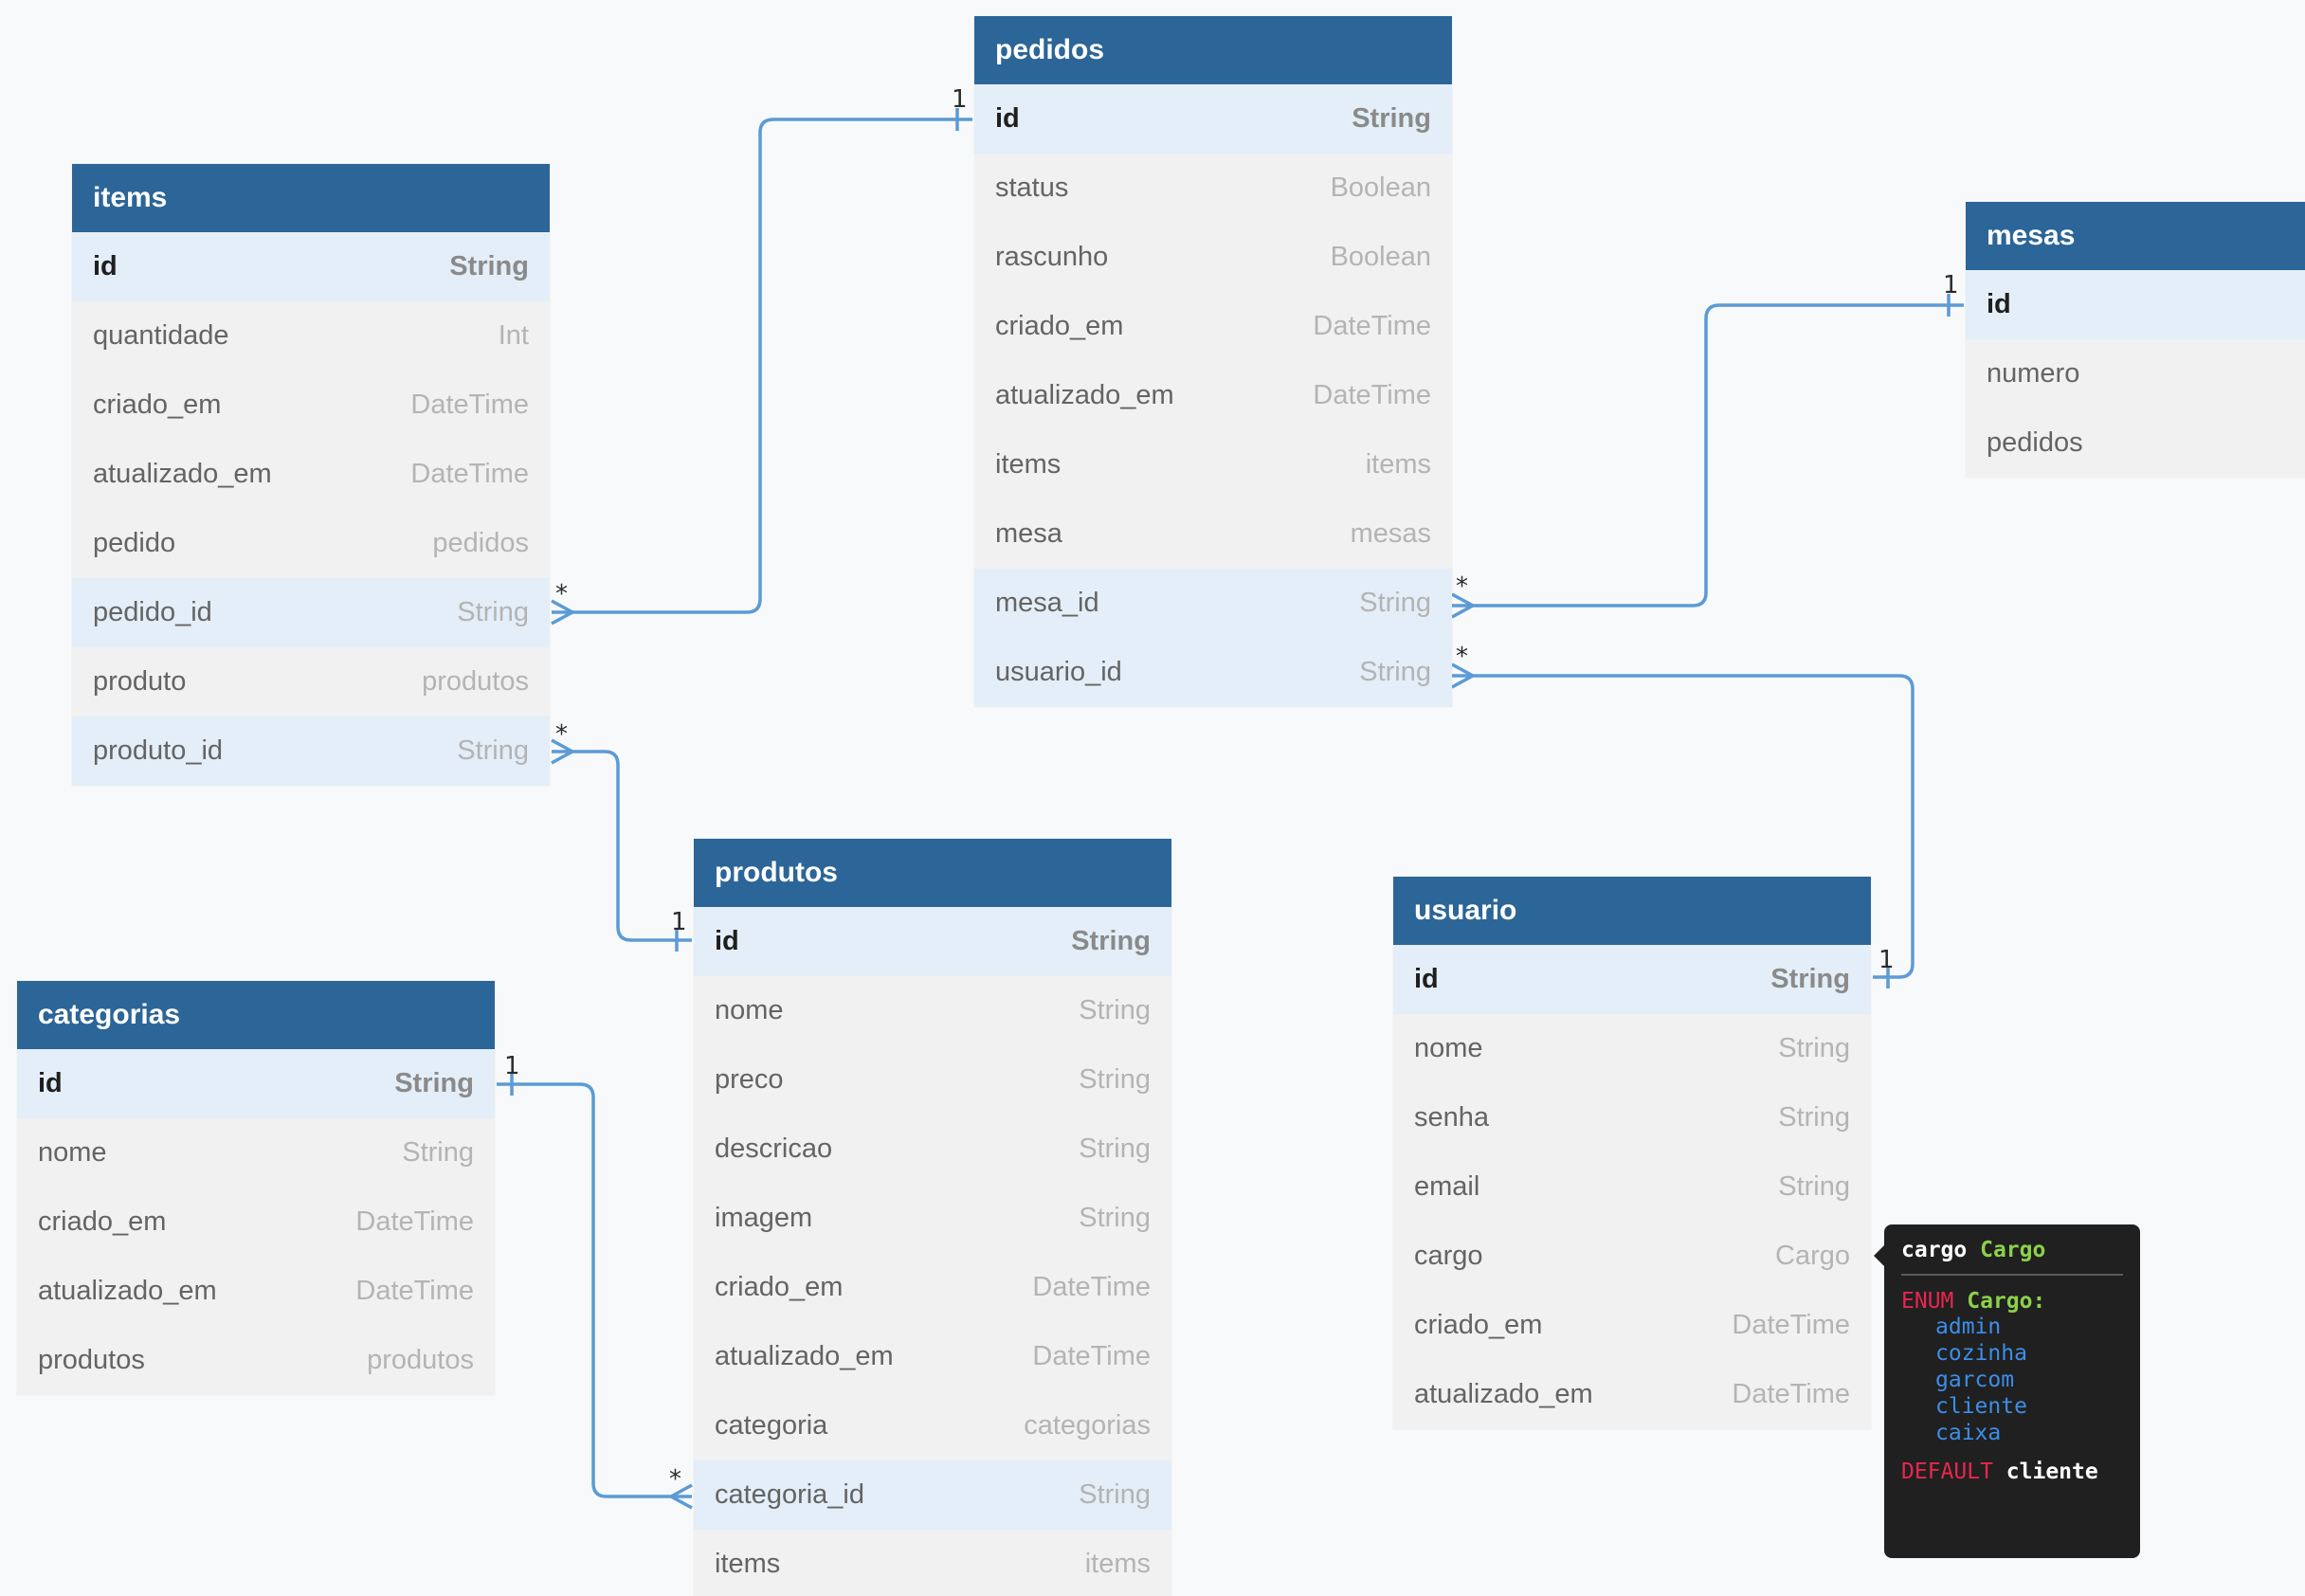  What do you see at coordinates (1969, 1327) in the screenshot?
I see `tooltip-enum-value: admin` at bounding box center [1969, 1327].